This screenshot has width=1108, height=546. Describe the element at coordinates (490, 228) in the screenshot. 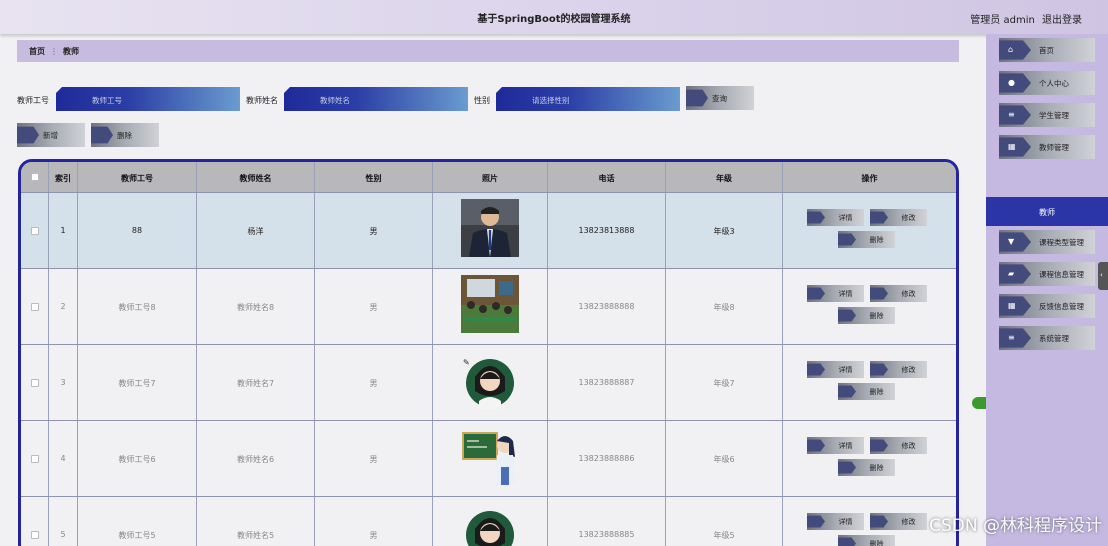

I see `teacher-photo` at that location.